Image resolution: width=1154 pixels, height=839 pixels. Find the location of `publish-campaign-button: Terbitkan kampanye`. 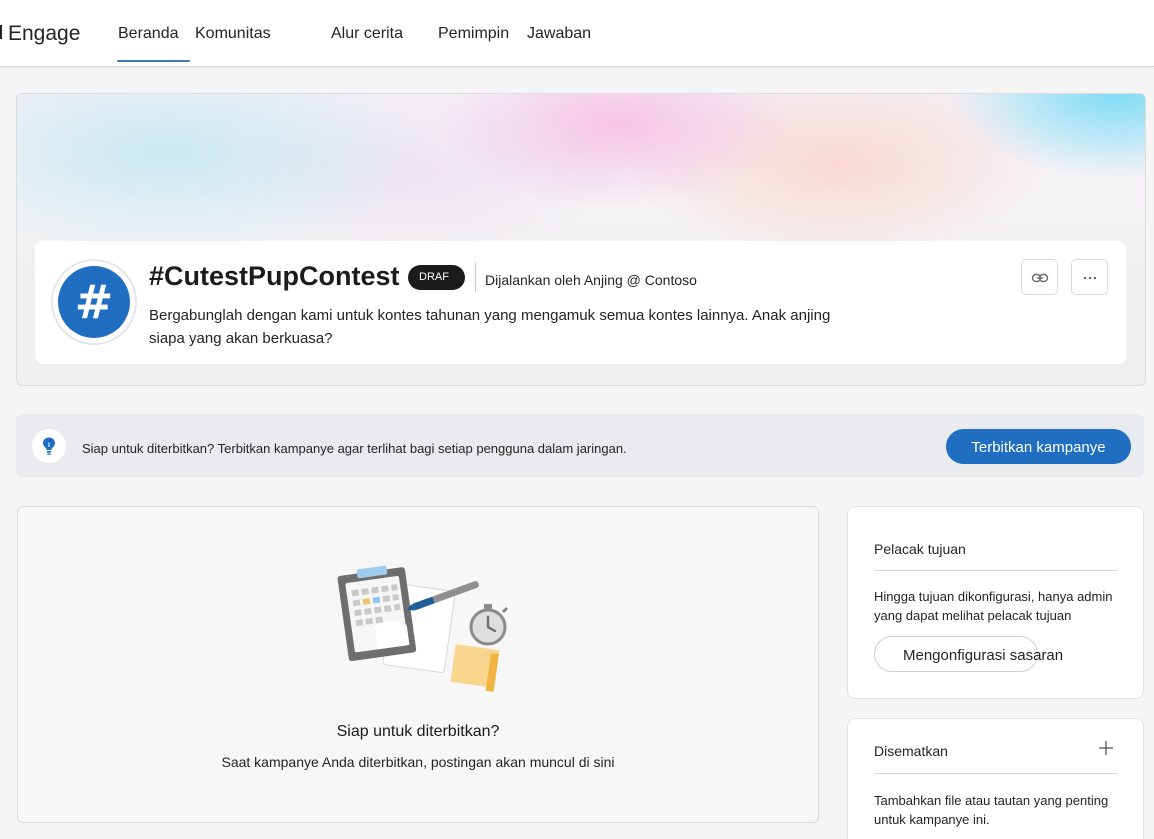

publish-campaign-button: Terbitkan kampanye is located at coordinates (1038, 446).